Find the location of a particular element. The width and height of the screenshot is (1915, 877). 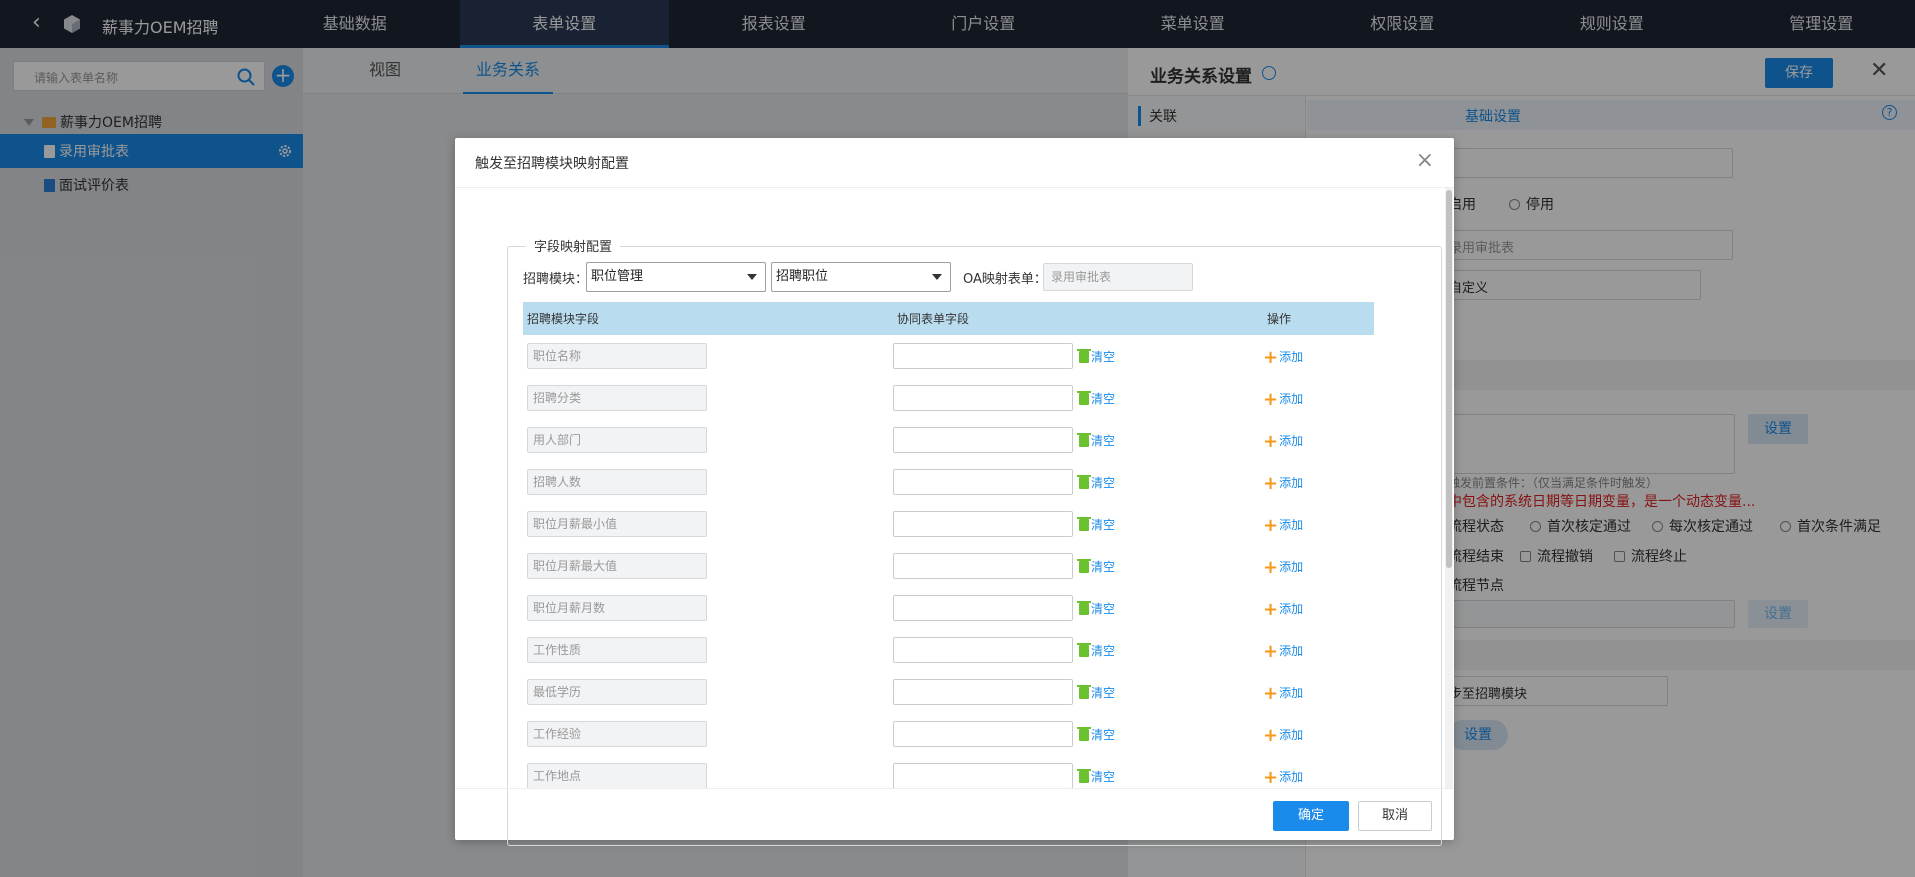

recruit-field-input: 工作性质 is located at coordinates (617, 650).